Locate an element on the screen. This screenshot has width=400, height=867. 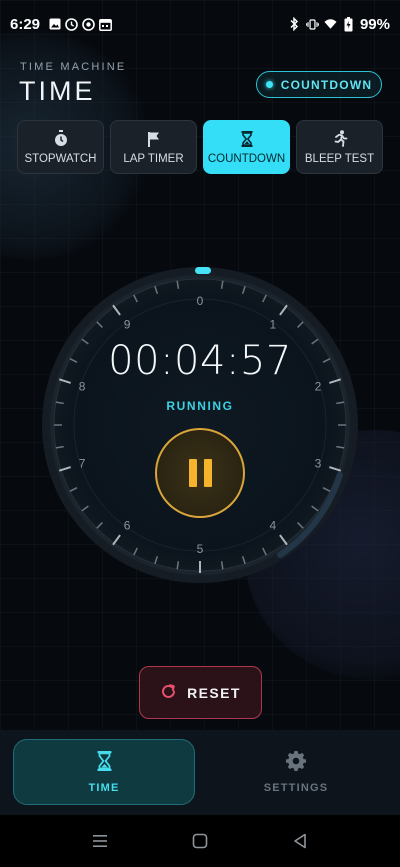
reset-label: RESET is located at coordinates (214, 692).